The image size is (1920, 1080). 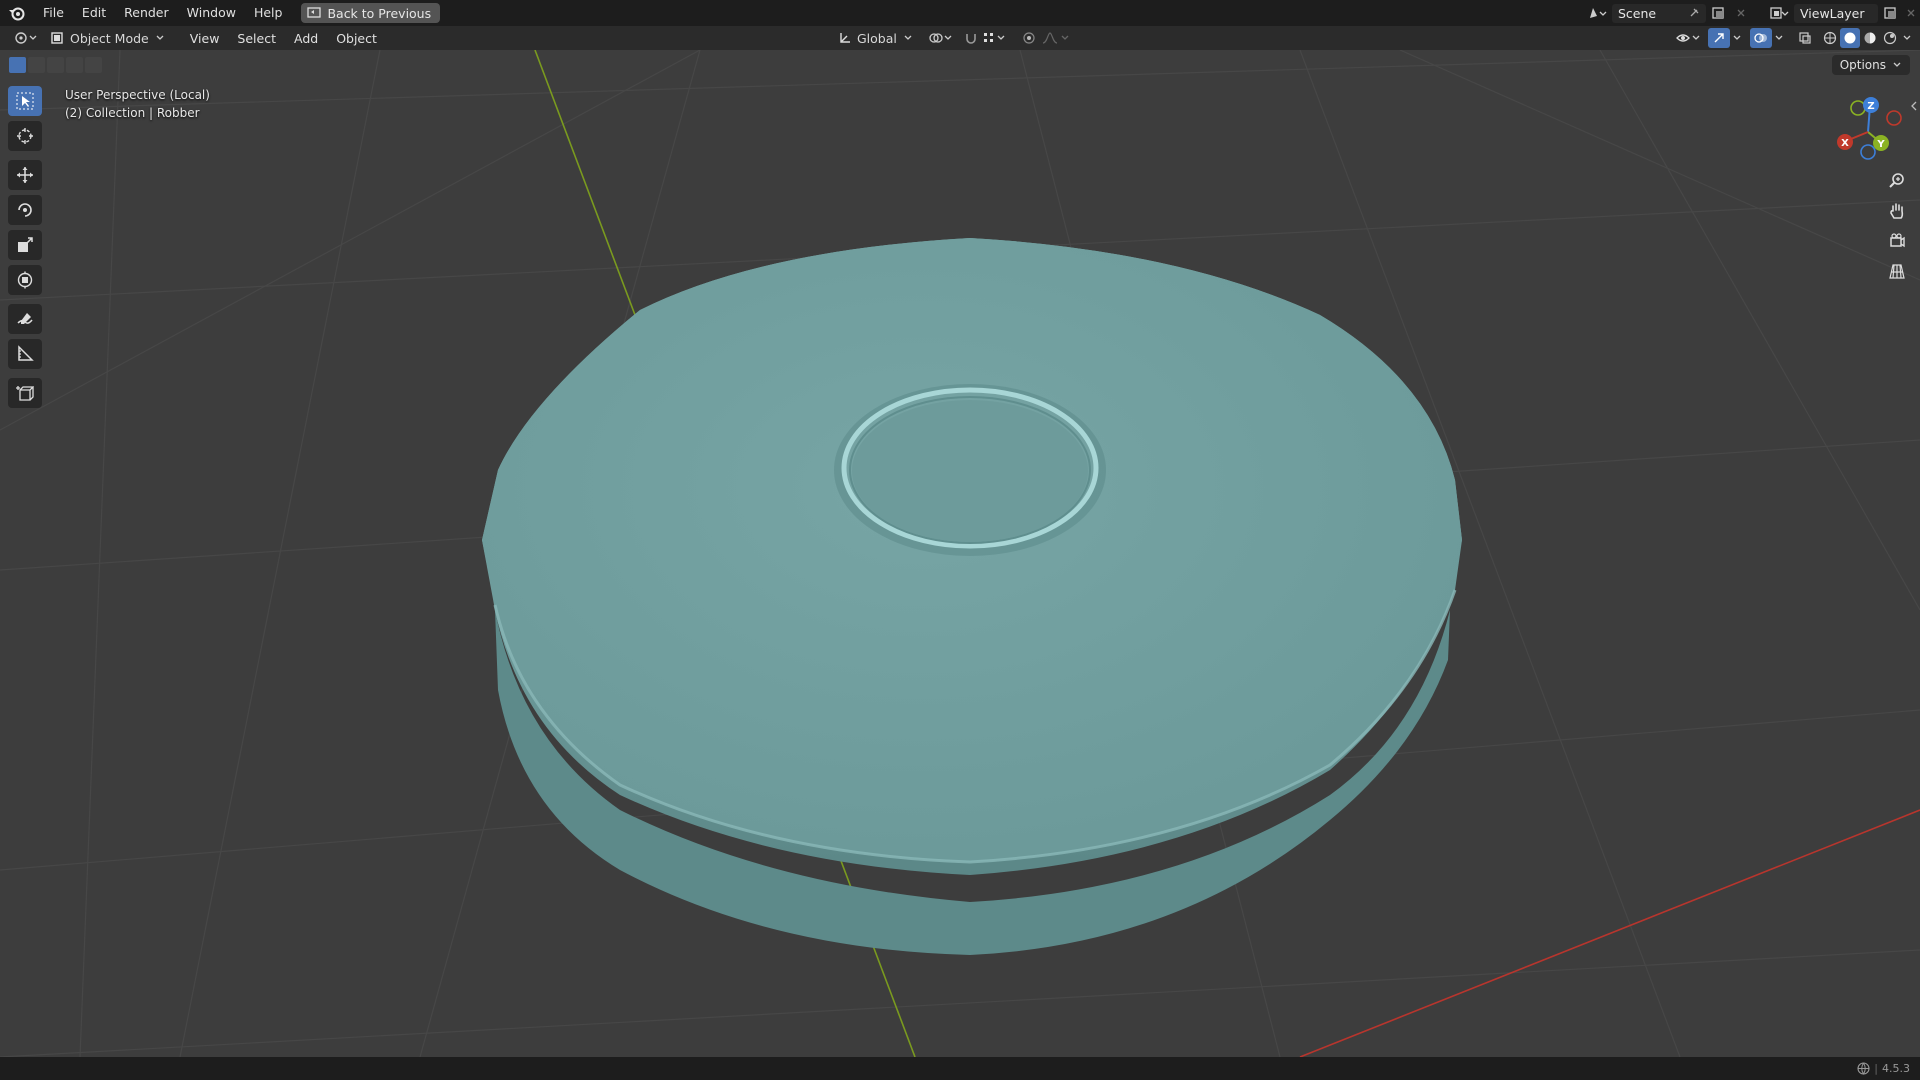 I want to click on z-axis-label: Z, so click(x=1870, y=106).